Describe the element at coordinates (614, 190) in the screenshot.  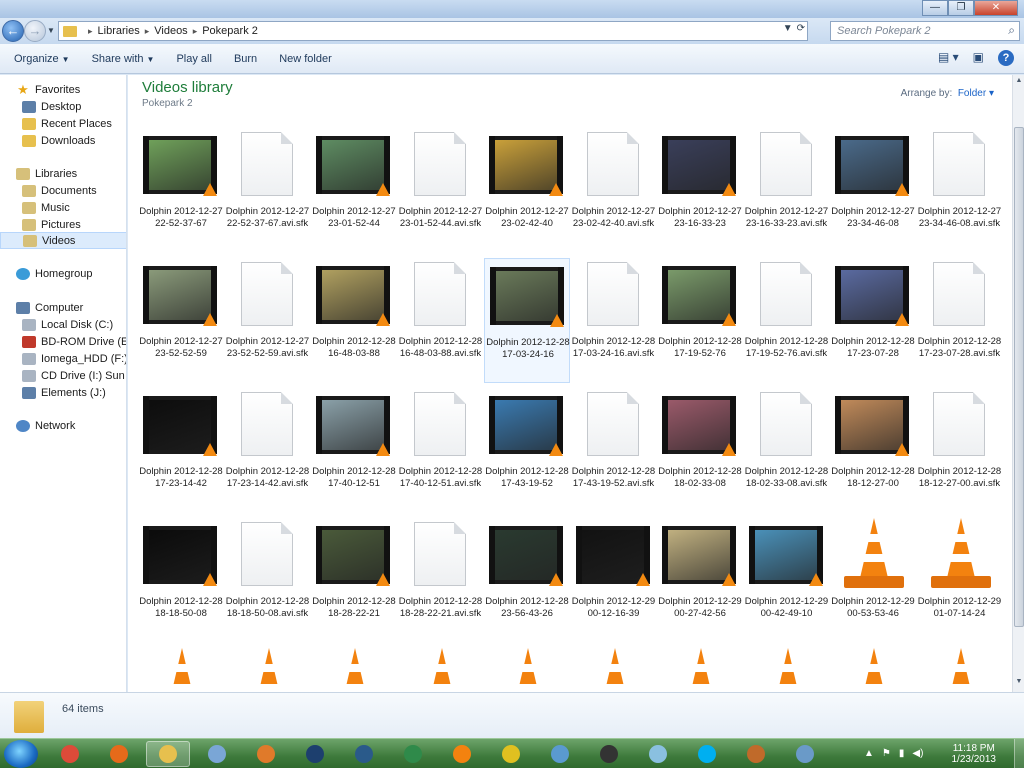
I see `file-item: Dolphin 2012-12-27 23-02-42-40.avi.sfk` at that location.